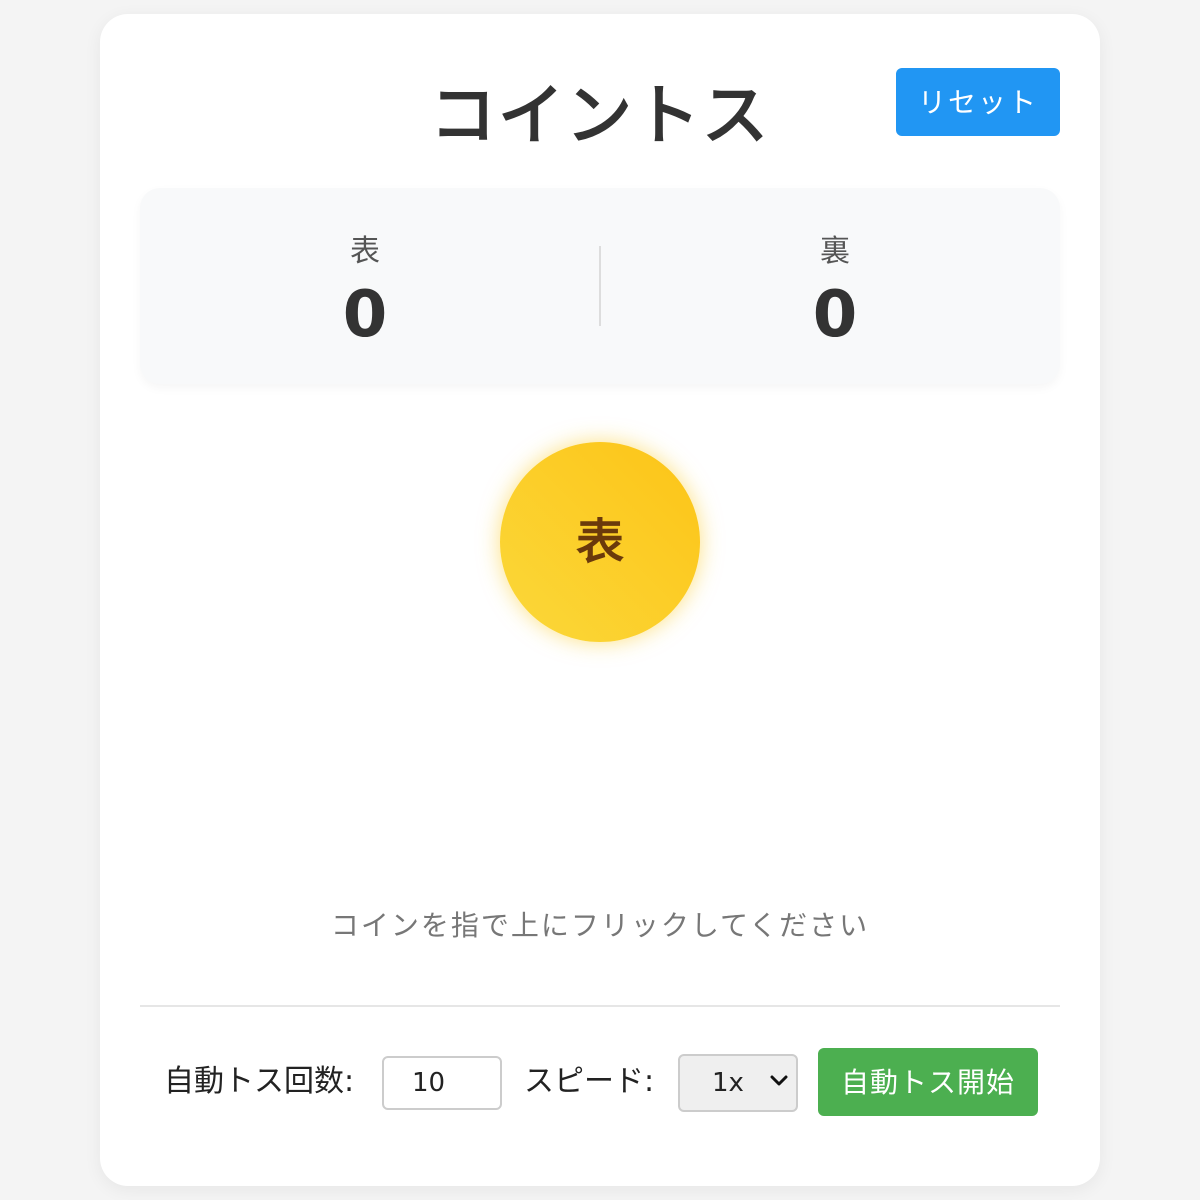 The image size is (1200, 1200). I want to click on scoreboard: 表 0 裏 0, so click(600, 286).